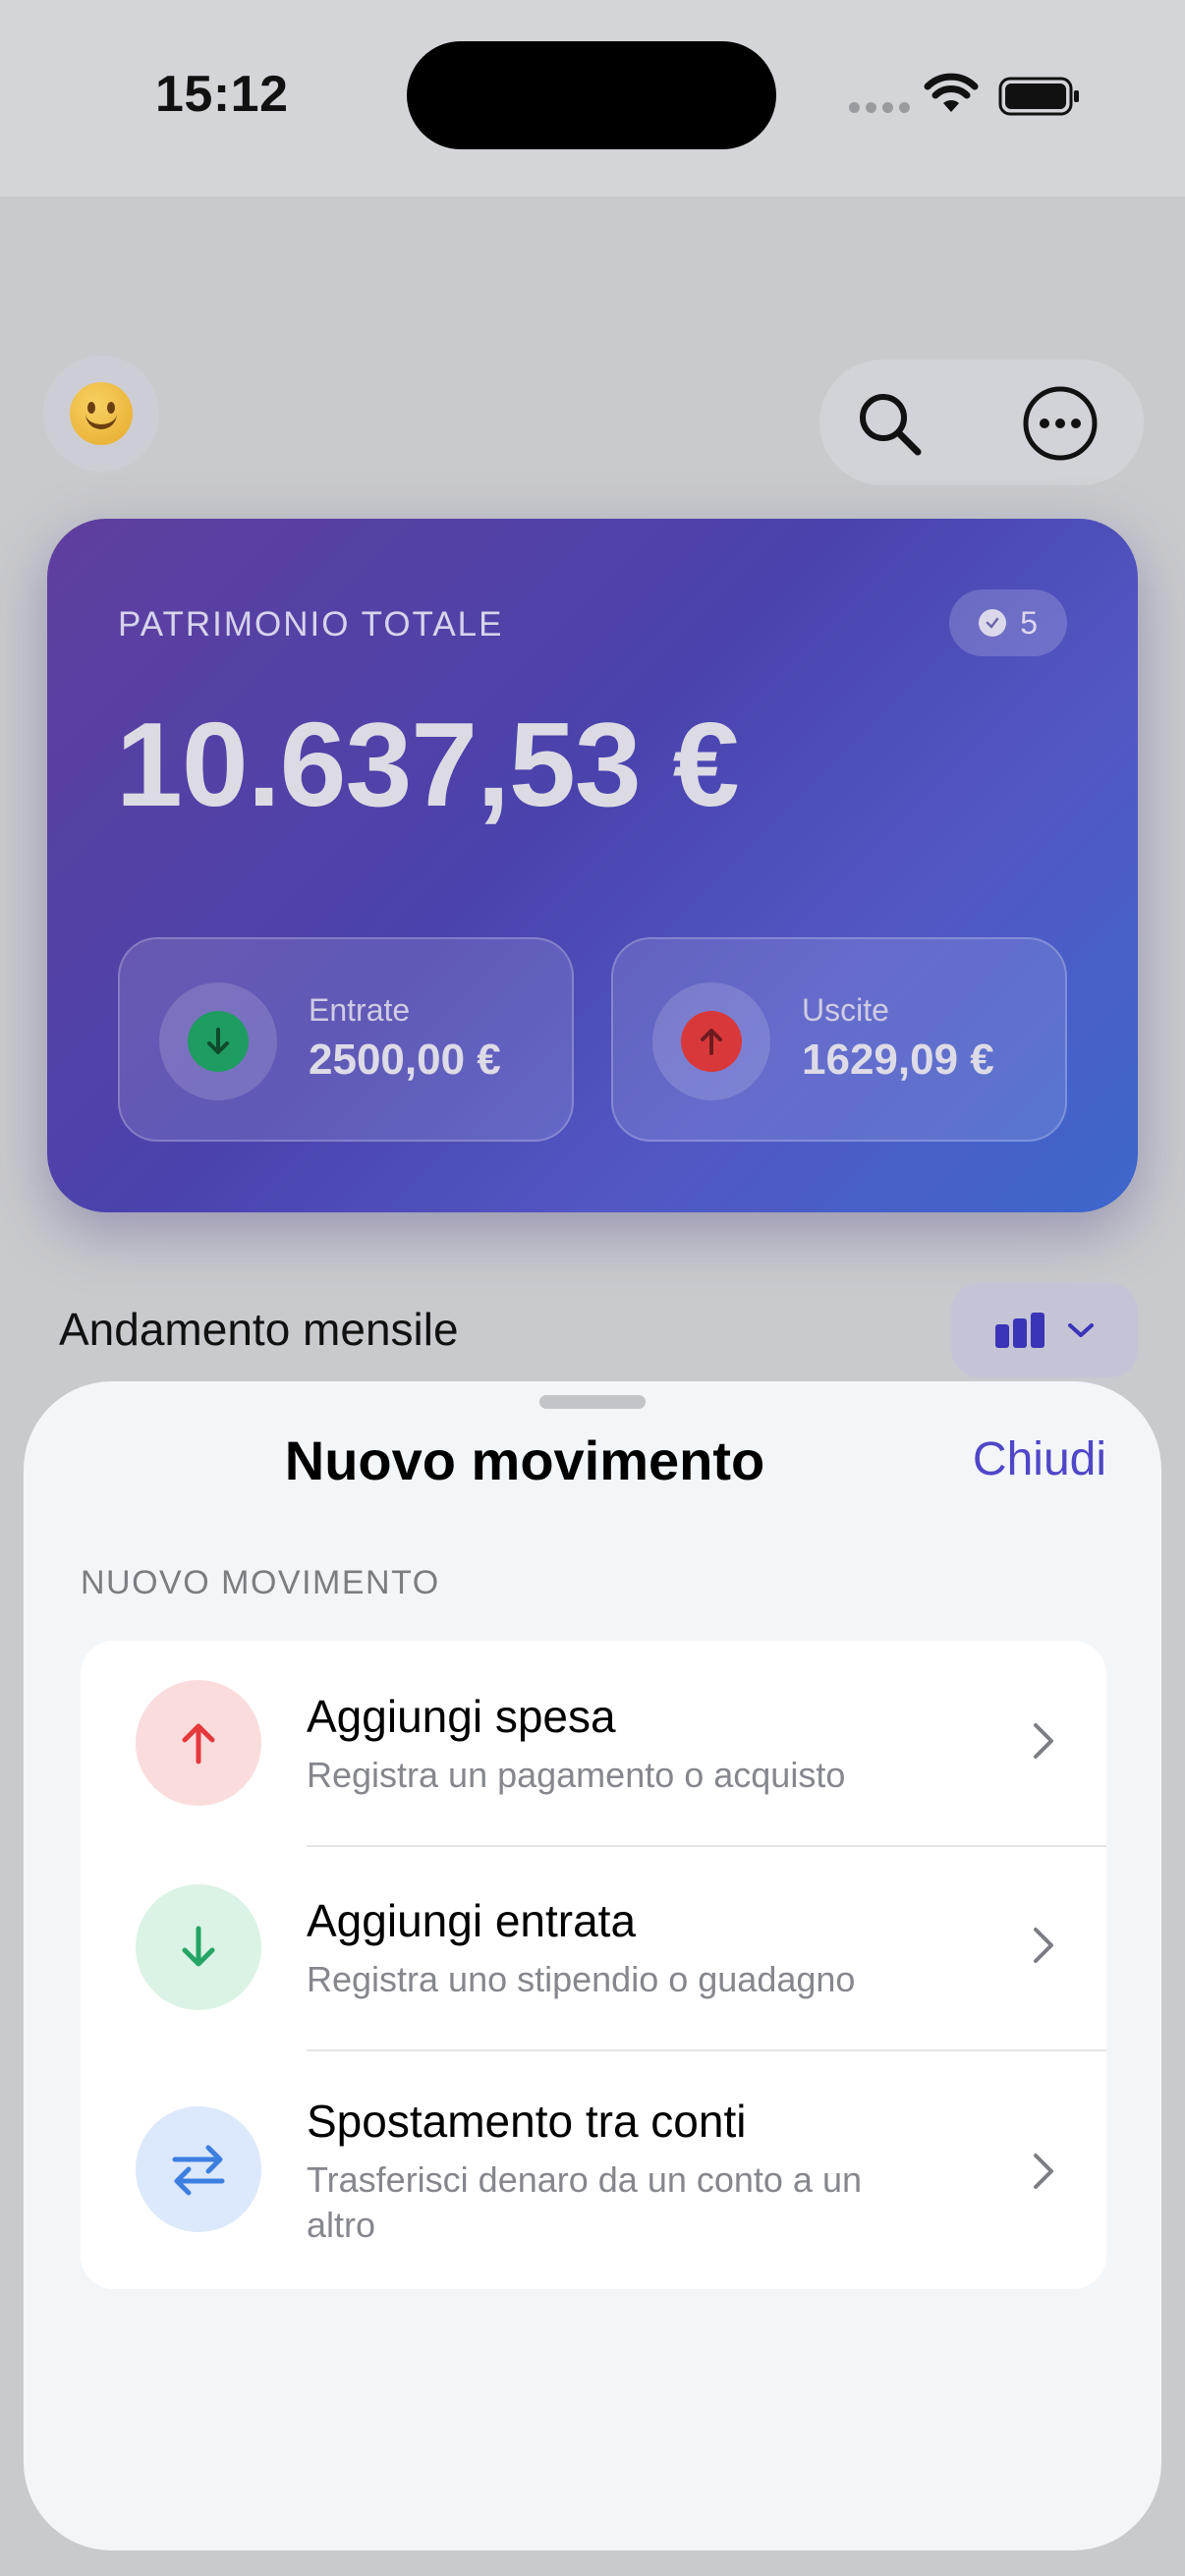 This screenshot has height=2576, width=1185. What do you see at coordinates (360, 1010) in the screenshot?
I see `income-label: Entrate` at bounding box center [360, 1010].